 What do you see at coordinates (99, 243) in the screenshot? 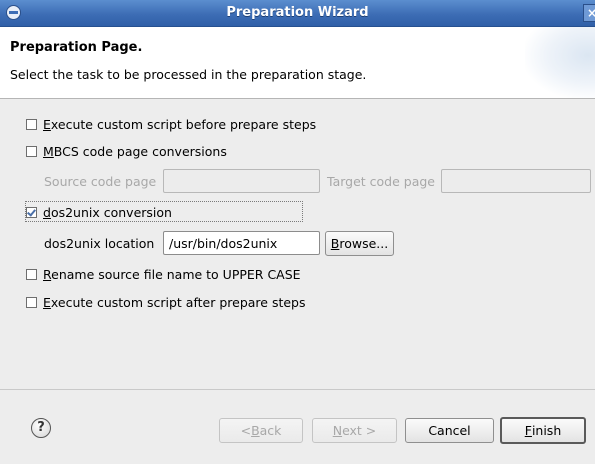
I see `dos2unix-location-label: dos2unix location` at bounding box center [99, 243].